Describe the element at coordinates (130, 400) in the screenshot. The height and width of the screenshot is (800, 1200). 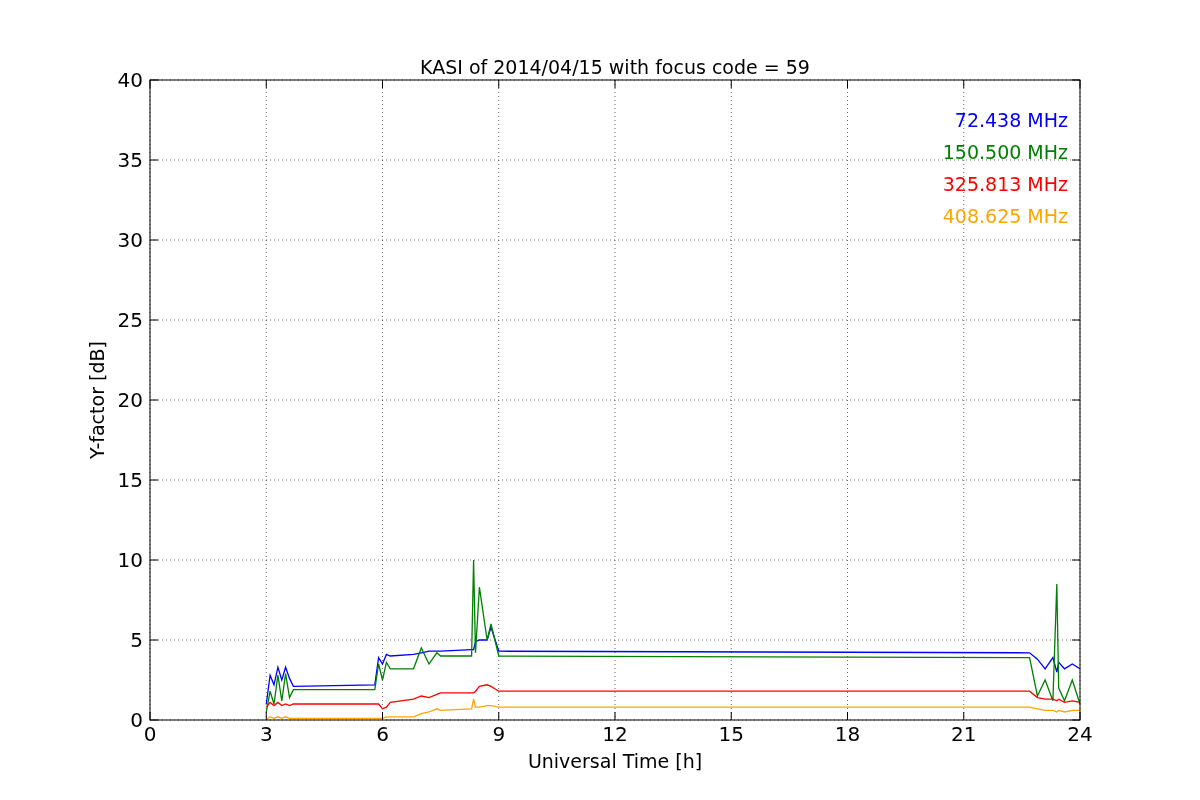
I see `tick-label: 20` at that location.